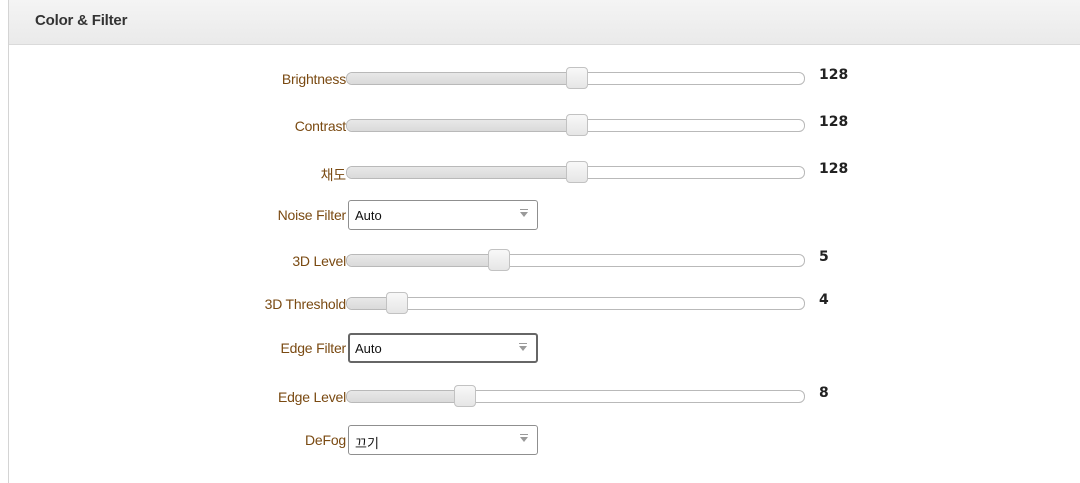 Image resolution: width=1080 pixels, height=483 pixels. I want to click on noise-filter-label: Noise Filter, so click(312, 215).